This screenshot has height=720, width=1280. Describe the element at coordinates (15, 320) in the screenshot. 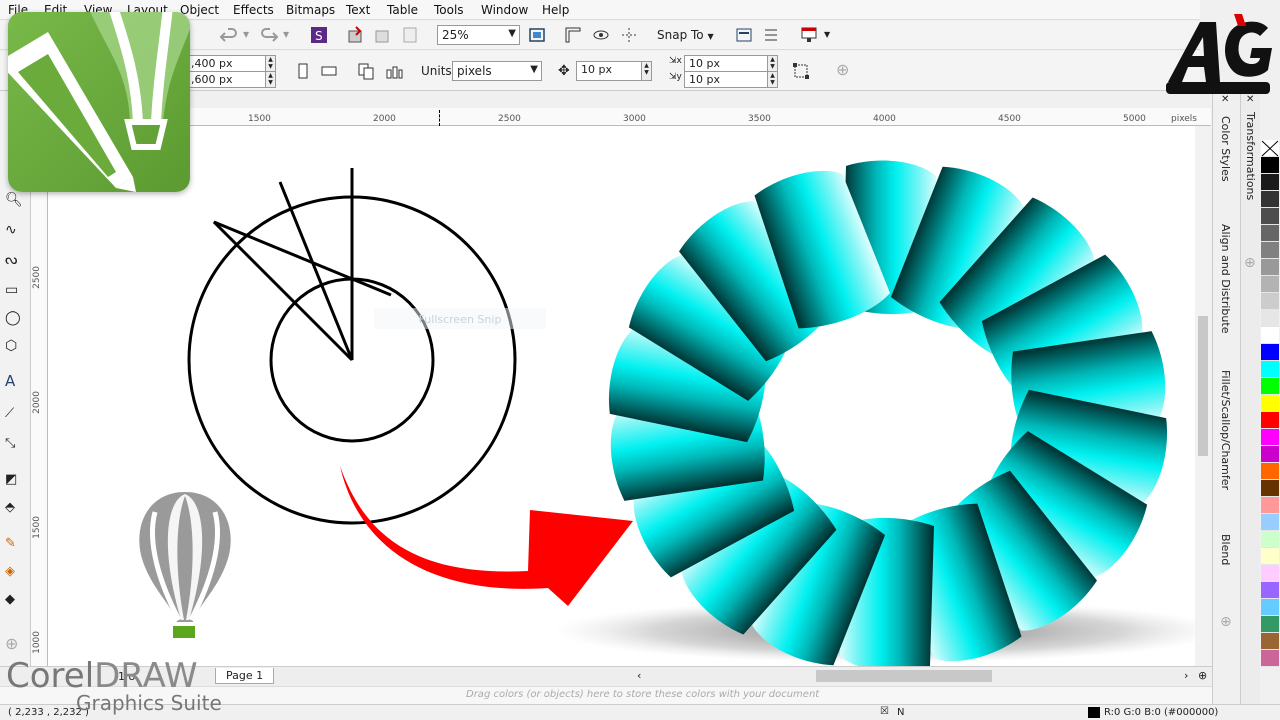

I see `ellipse-tool-icon: ◯` at that location.